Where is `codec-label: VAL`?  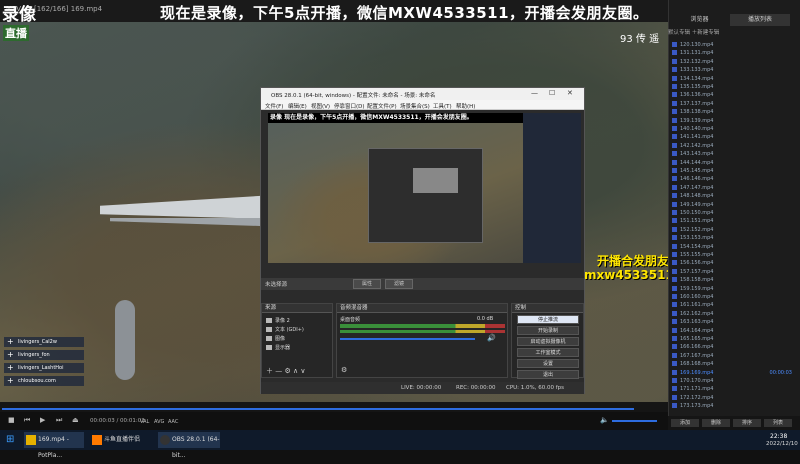
codec-label: VAL is located at coordinates (144, 422).